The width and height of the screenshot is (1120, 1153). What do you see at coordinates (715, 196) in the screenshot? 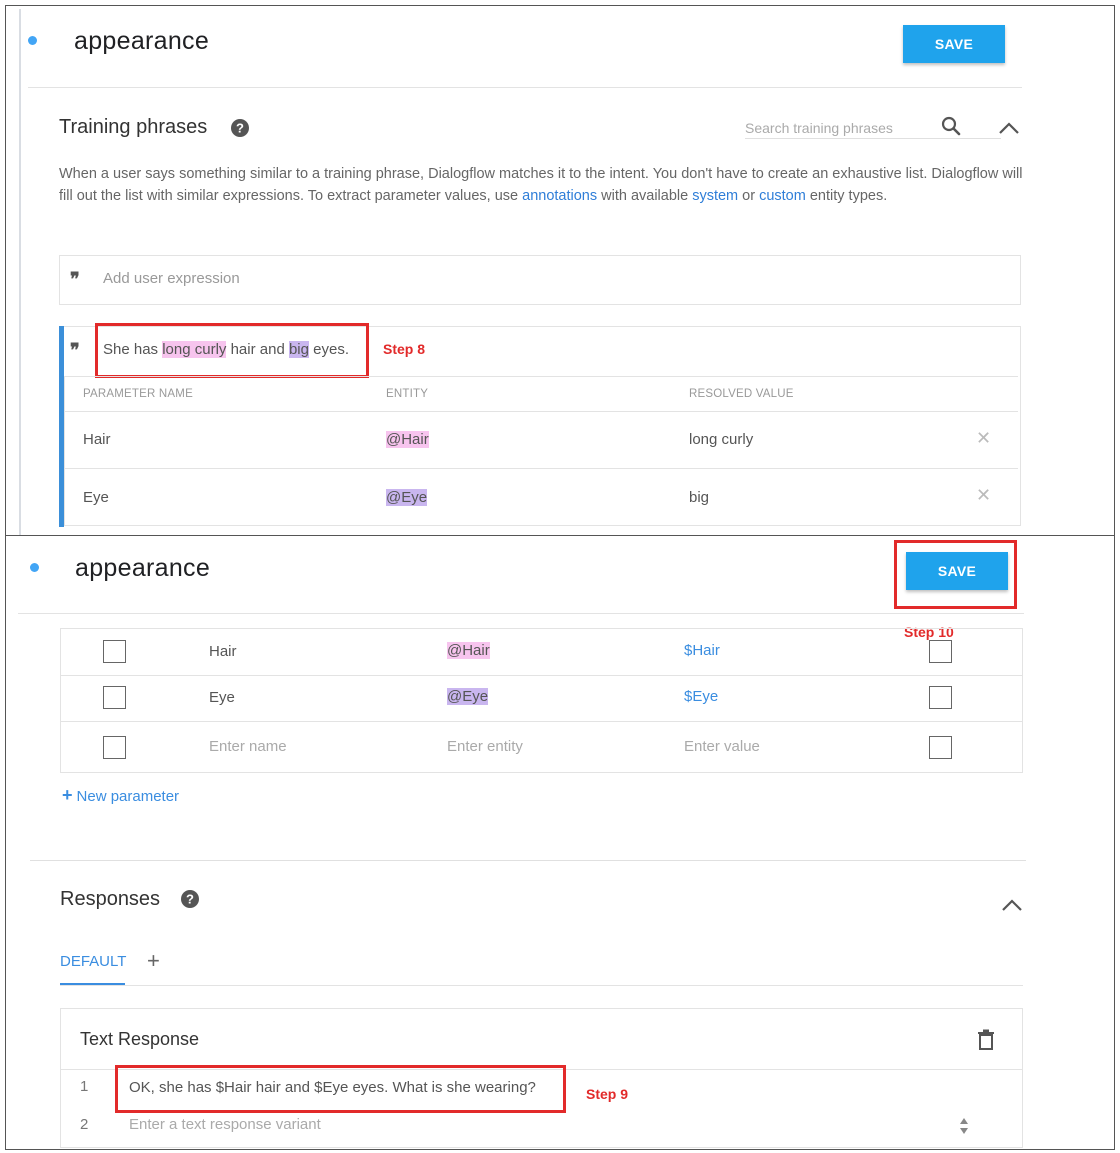
I see `system-link: system` at bounding box center [715, 196].